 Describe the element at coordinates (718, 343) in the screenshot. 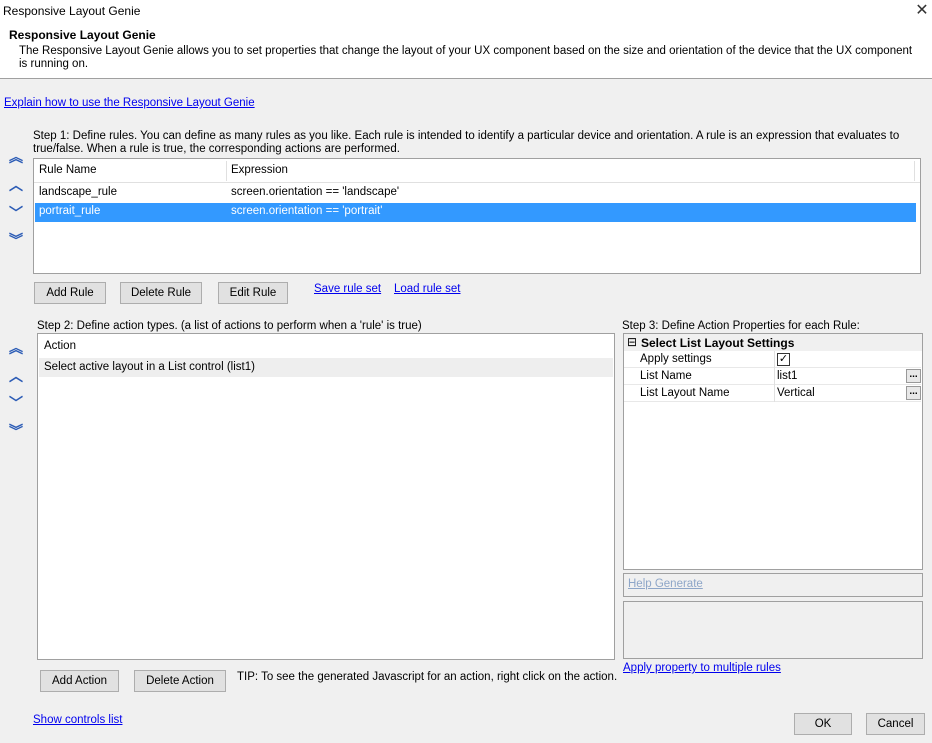

I see `property-group-title: Select List Layout Settings` at that location.